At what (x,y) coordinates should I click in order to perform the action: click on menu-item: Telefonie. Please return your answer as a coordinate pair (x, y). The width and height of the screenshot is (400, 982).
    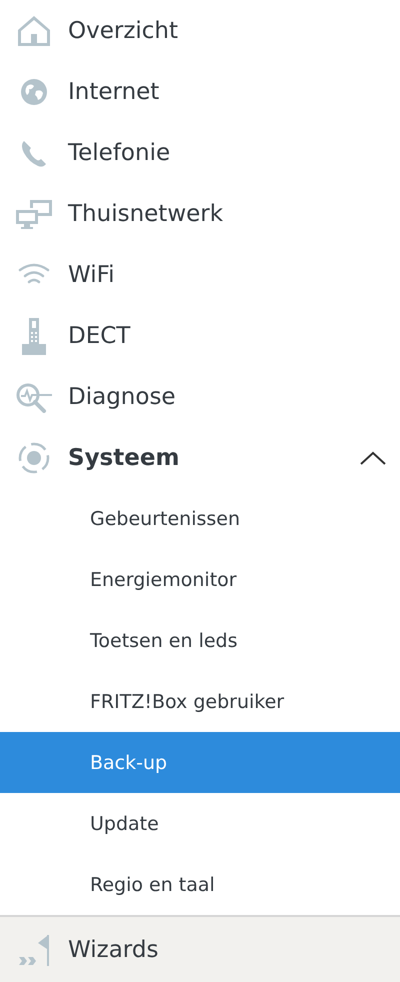
    Looking at the image, I should click on (200, 152).